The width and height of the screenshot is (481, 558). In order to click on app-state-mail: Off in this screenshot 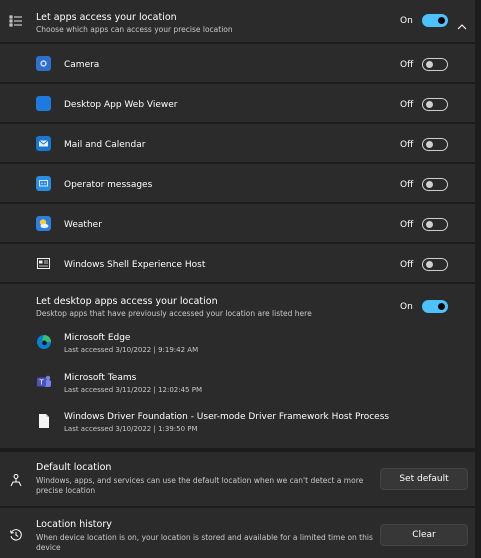, I will do `click(407, 145)`.